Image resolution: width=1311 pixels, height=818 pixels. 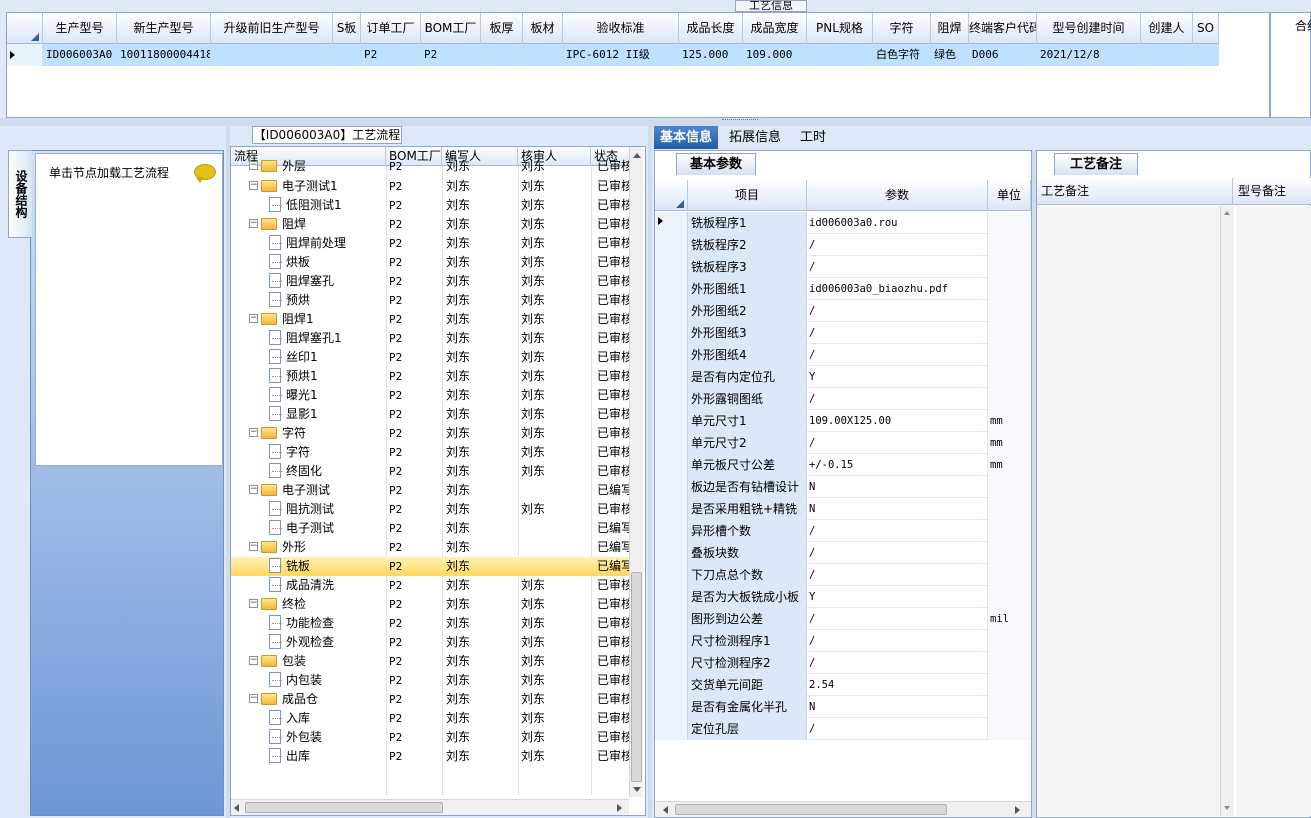 I want to click on param-row: 尺寸检测程序1/, so click(x=843, y=641).